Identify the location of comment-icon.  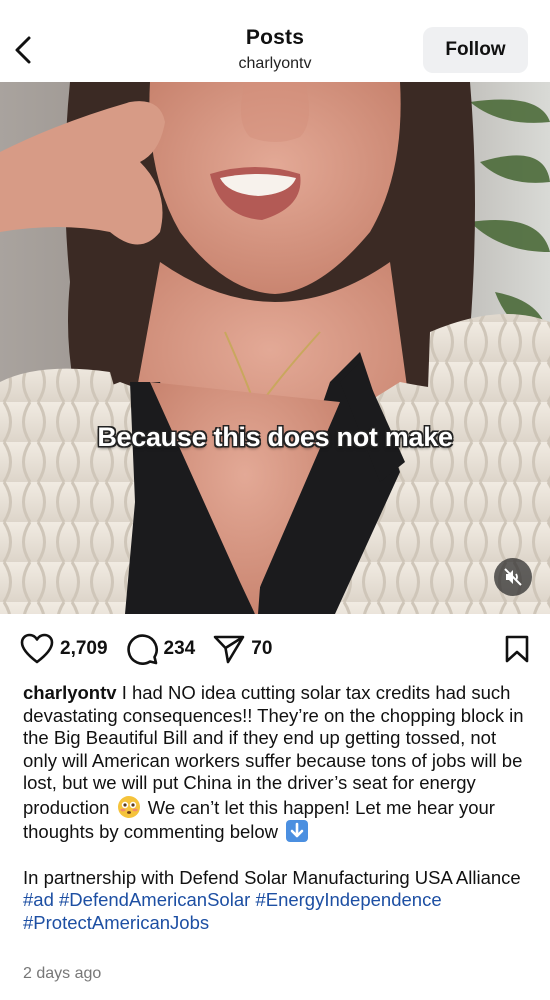
(142, 649).